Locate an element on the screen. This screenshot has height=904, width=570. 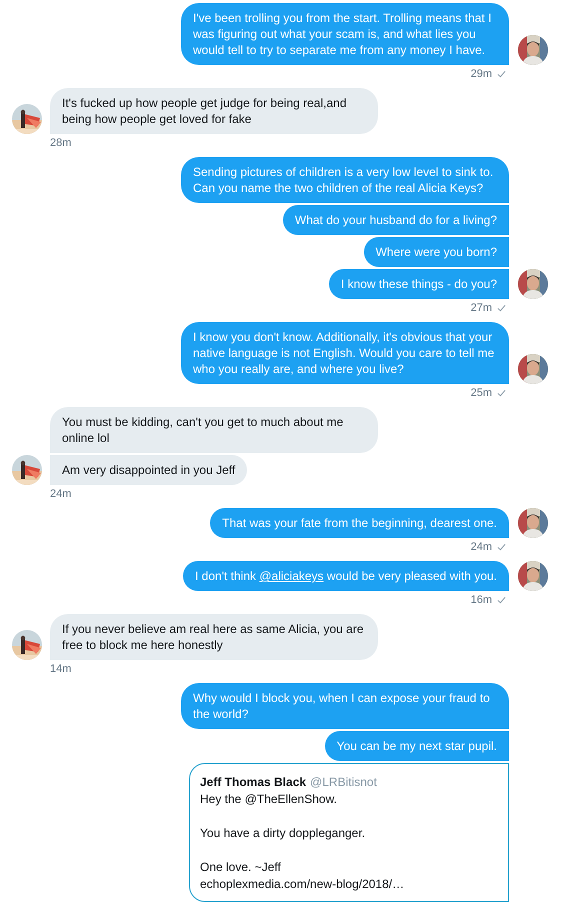
message-text: I know these things - do you? is located at coordinates (418, 284).